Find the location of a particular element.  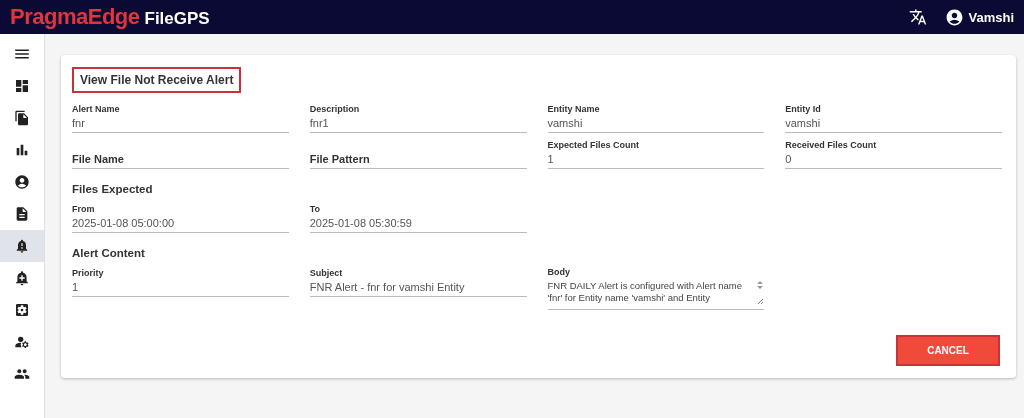

bell-icon is located at coordinates (22, 246).